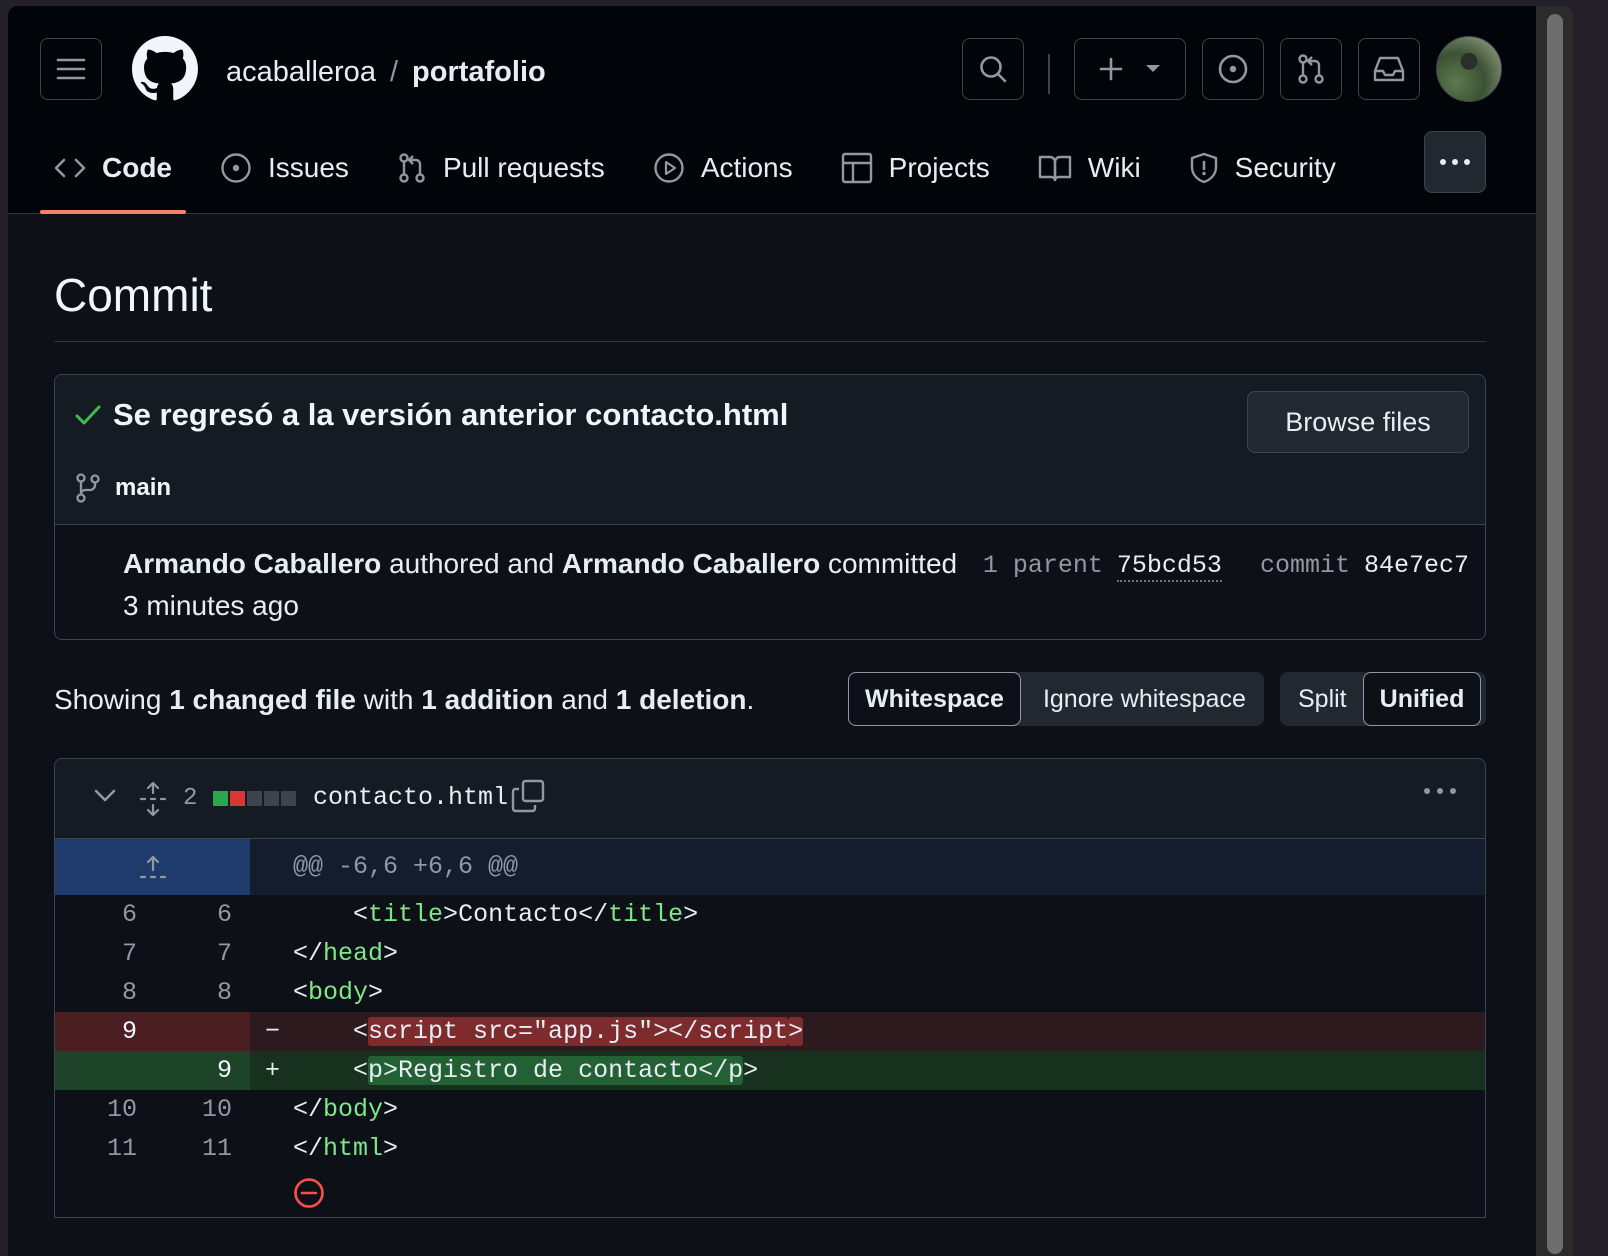  I want to click on pull-requests-shortcut-button, so click(1311, 69).